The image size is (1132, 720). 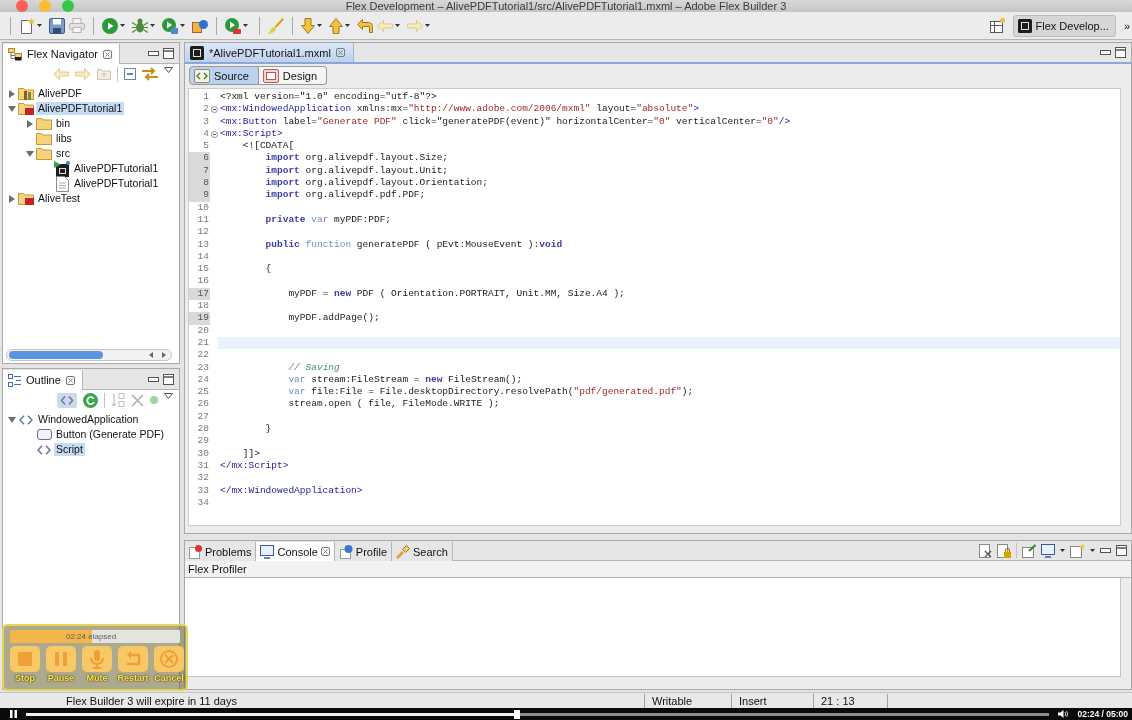 What do you see at coordinates (130, 74) in the screenshot?
I see `minus-square-icon` at bounding box center [130, 74].